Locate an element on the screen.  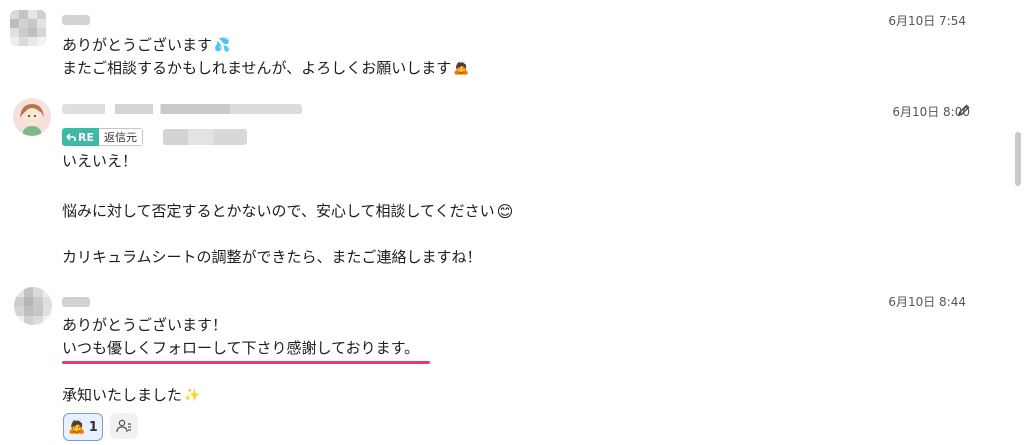
message-timestamp: 6月10日 7:54 is located at coordinates (927, 21).